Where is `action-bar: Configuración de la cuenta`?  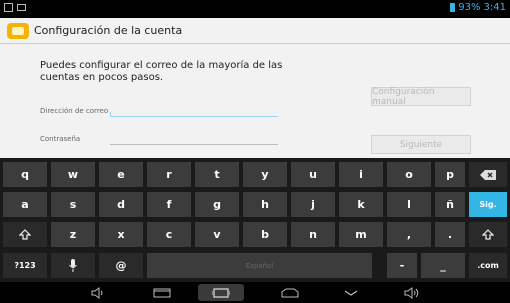
action-bar: Configuración de la cuenta is located at coordinates (255, 31).